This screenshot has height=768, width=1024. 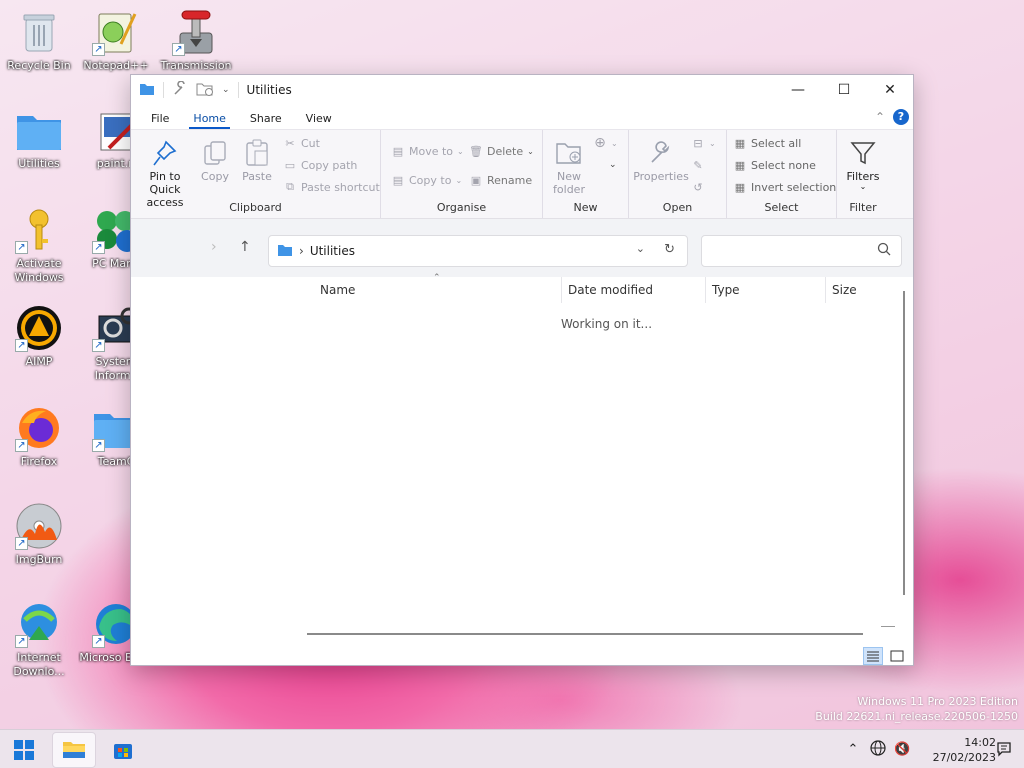 I want to click on history-button: ↺, so click(x=698, y=187).